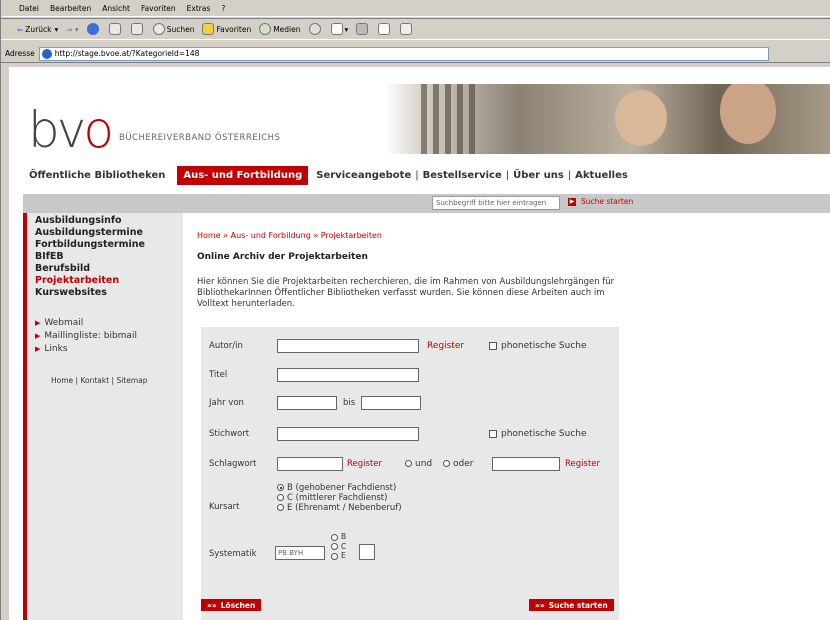 The width and height of the screenshot is (830, 620). I want to click on nav-aktuelles: Aktuelles, so click(601, 175).